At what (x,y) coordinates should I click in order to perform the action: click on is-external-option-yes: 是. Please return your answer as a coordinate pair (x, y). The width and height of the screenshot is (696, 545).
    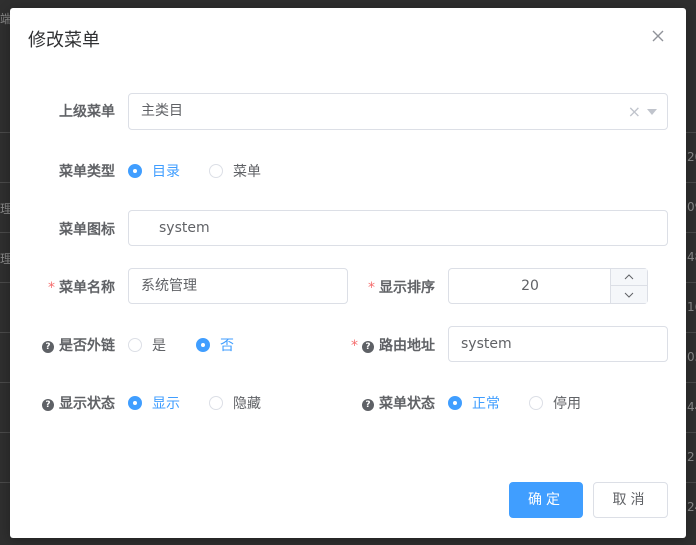
    Looking at the image, I should click on (147, 345).